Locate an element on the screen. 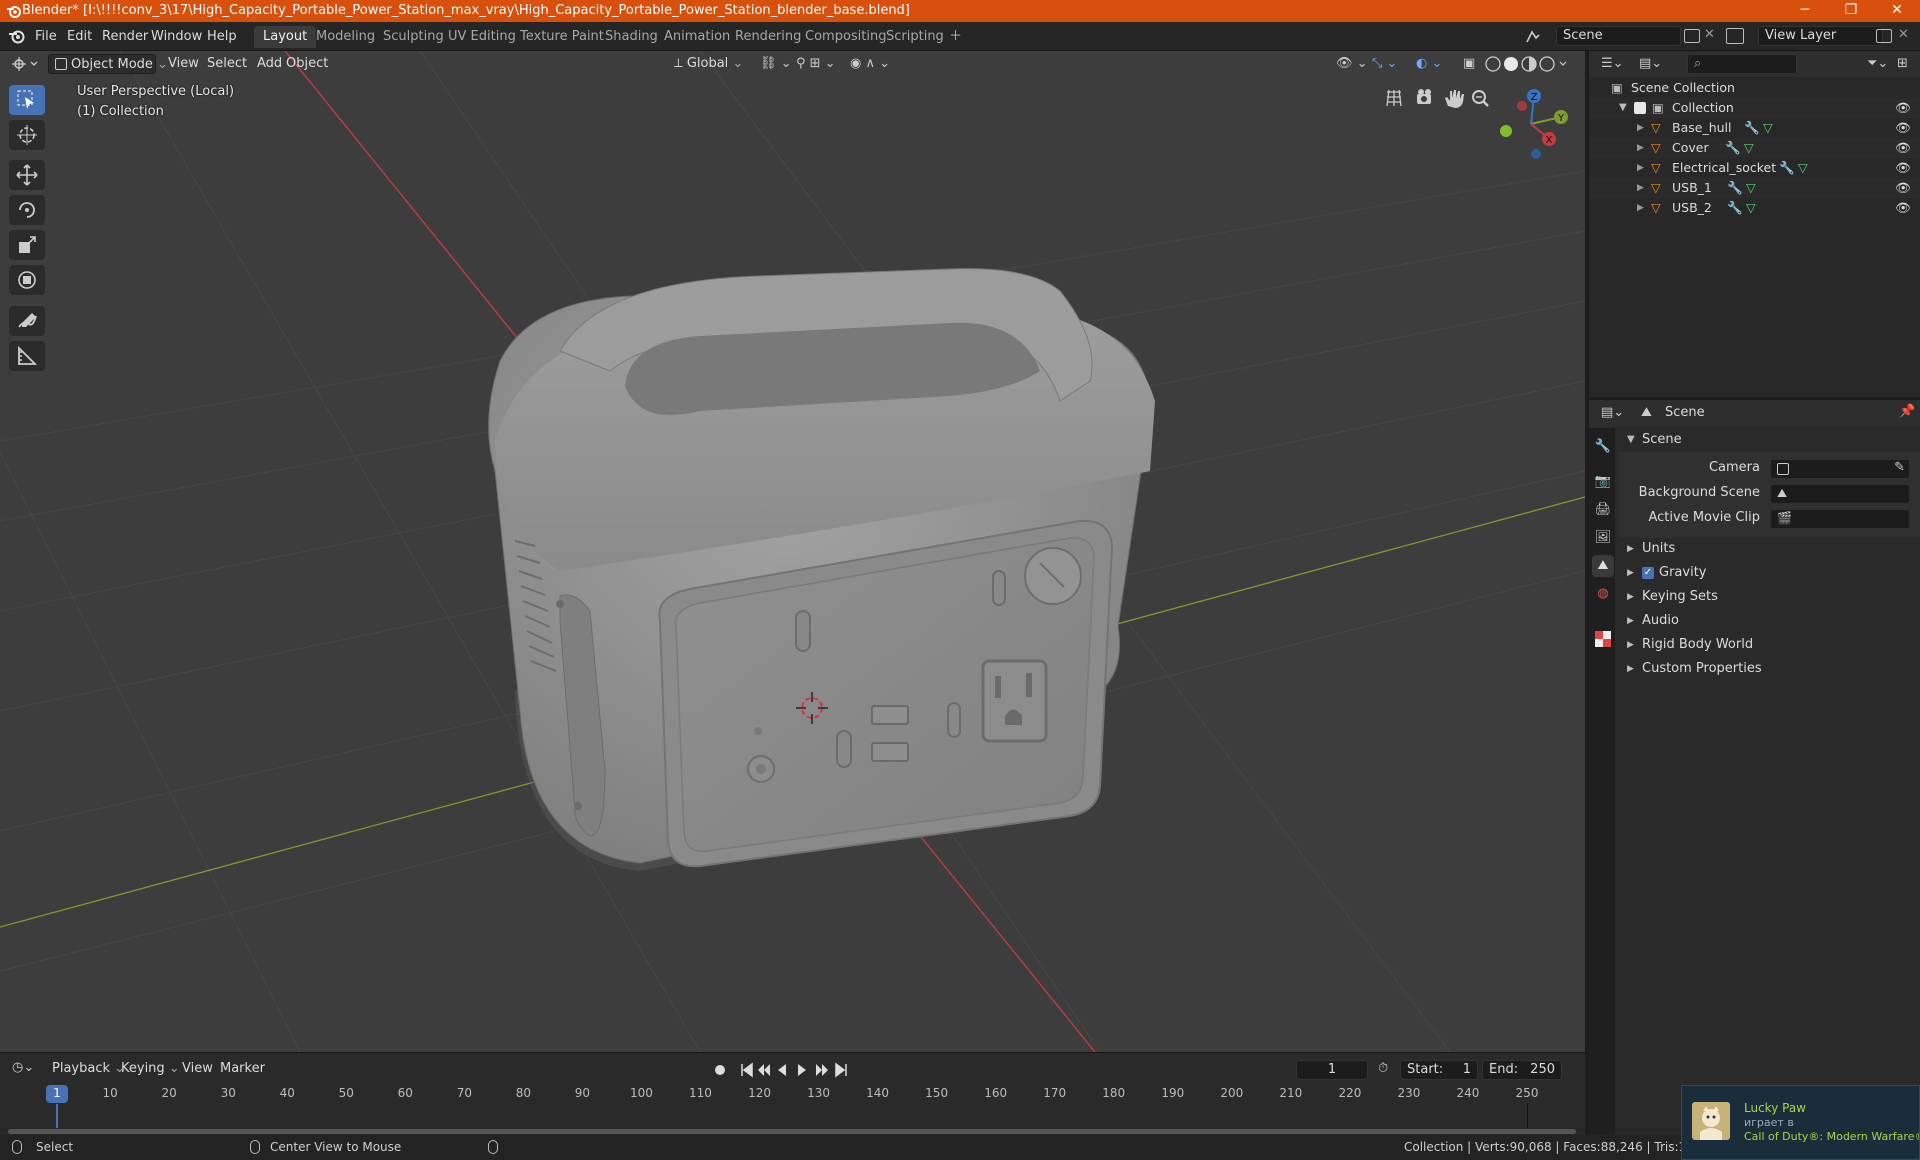 The width and height of the screenshot is (1920, 1160). timeline-editor-type-icon: ◷⌄ is located at coordinates (23, 1067).